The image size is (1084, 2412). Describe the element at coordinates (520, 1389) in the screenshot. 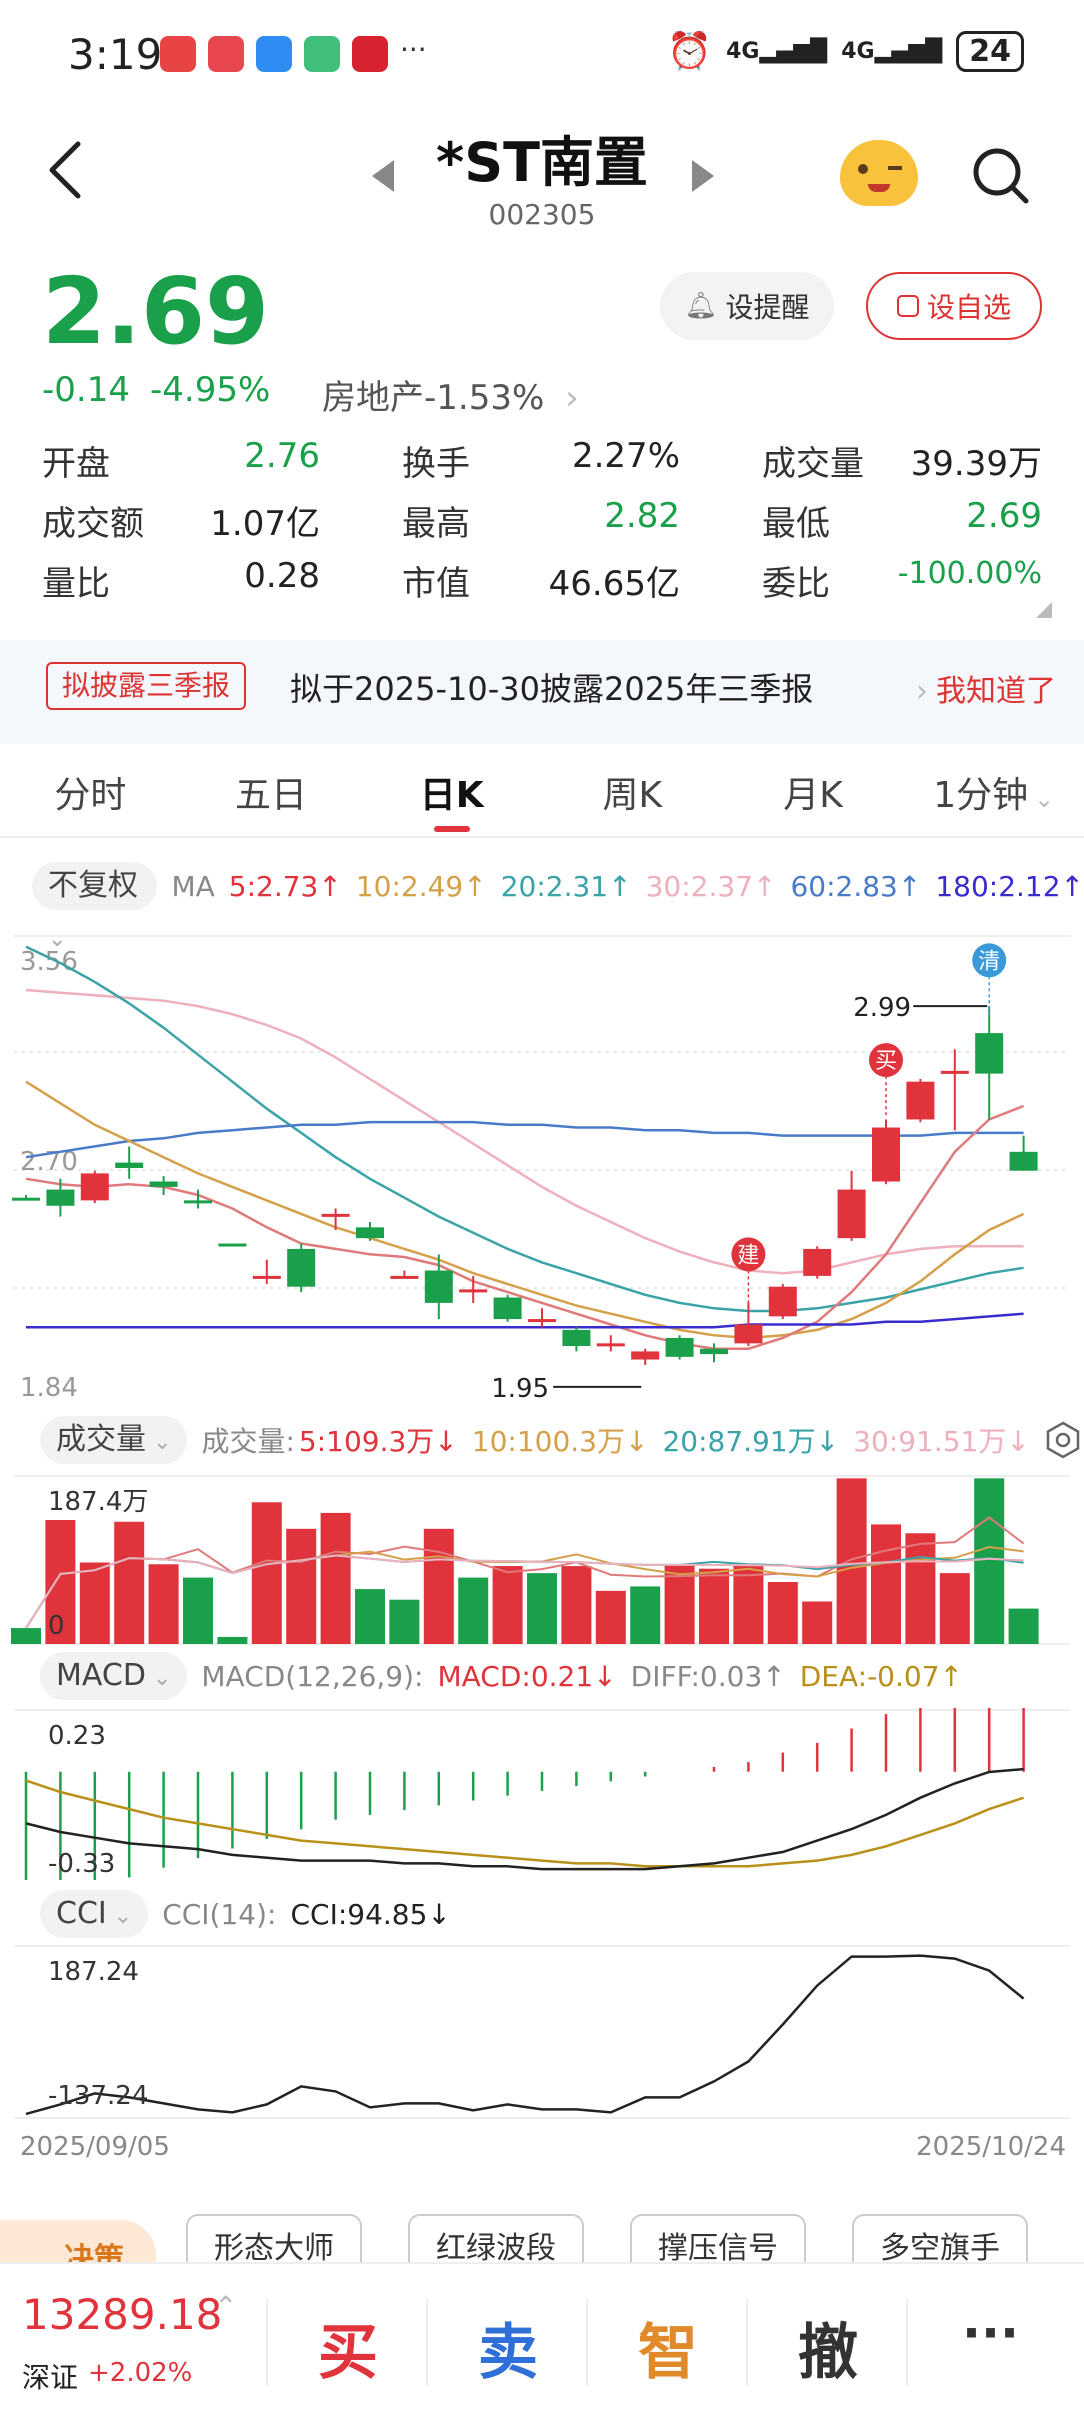

I see `period-low-label: 1.95` at that location.